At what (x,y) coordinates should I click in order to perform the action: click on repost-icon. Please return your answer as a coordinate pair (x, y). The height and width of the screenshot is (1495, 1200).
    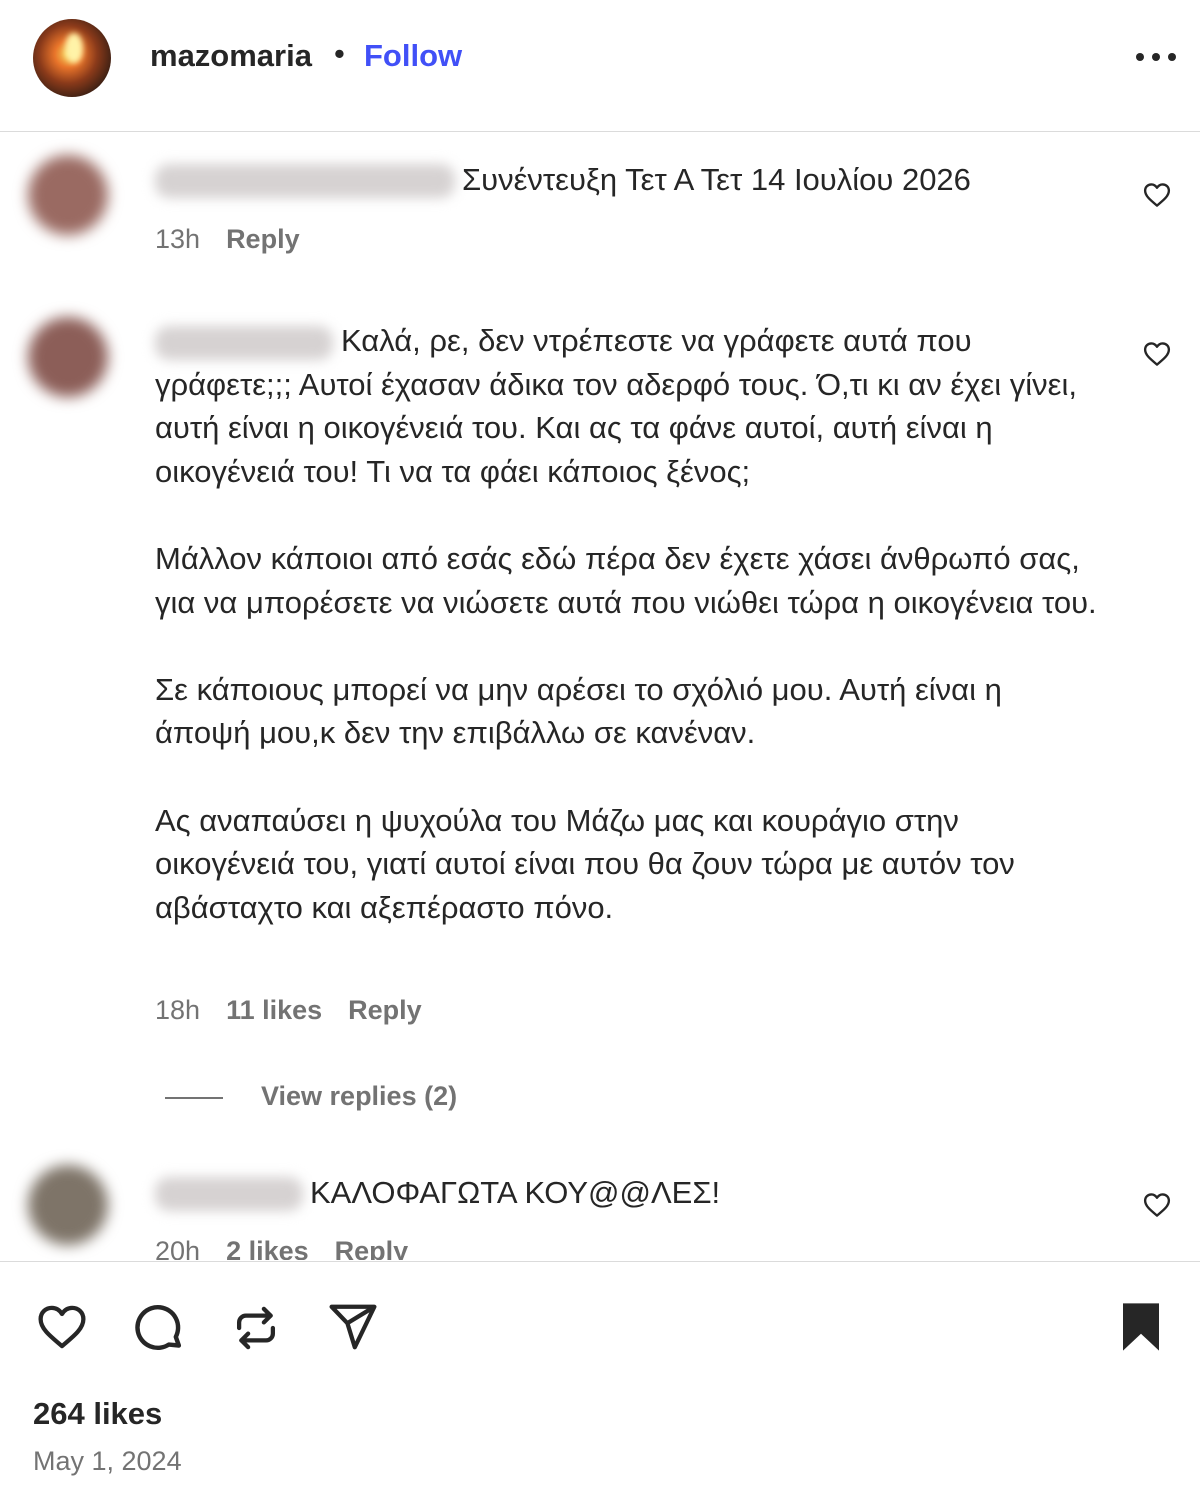
    Looking at the image, I should click on (256, 1328).